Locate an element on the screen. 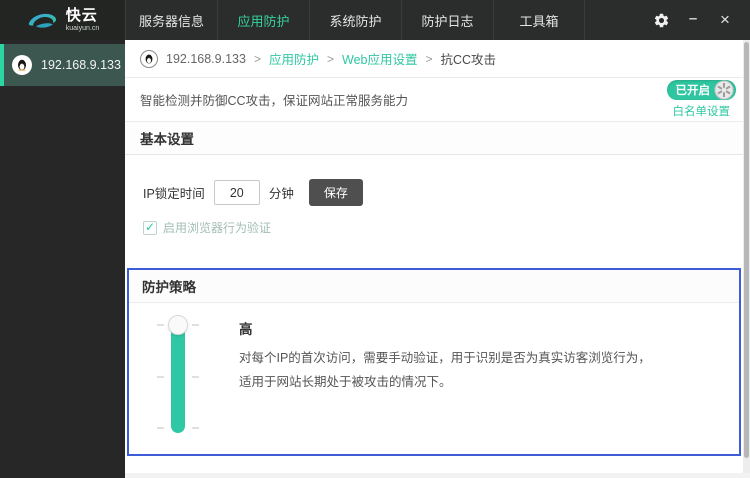  bottom-strip is located at coordinates (437, 475).